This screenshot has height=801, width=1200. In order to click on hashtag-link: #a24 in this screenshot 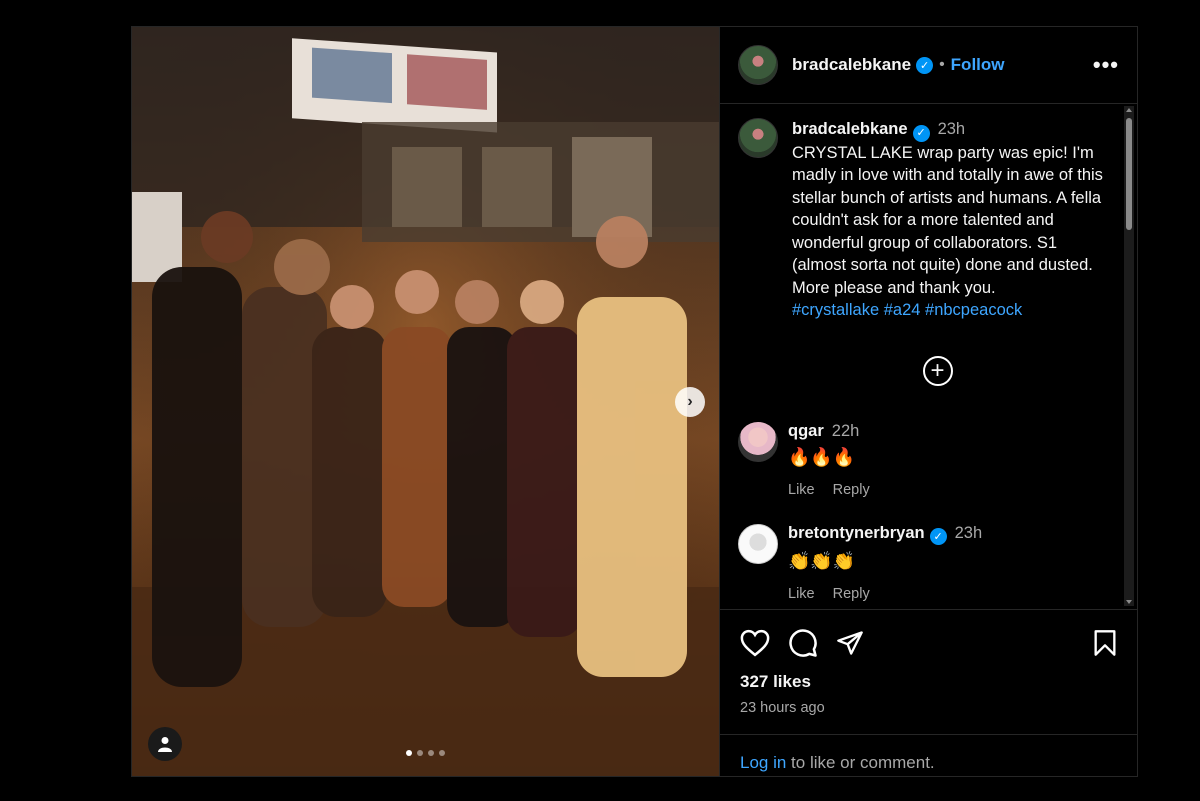, I will do `click(902, 310)`.